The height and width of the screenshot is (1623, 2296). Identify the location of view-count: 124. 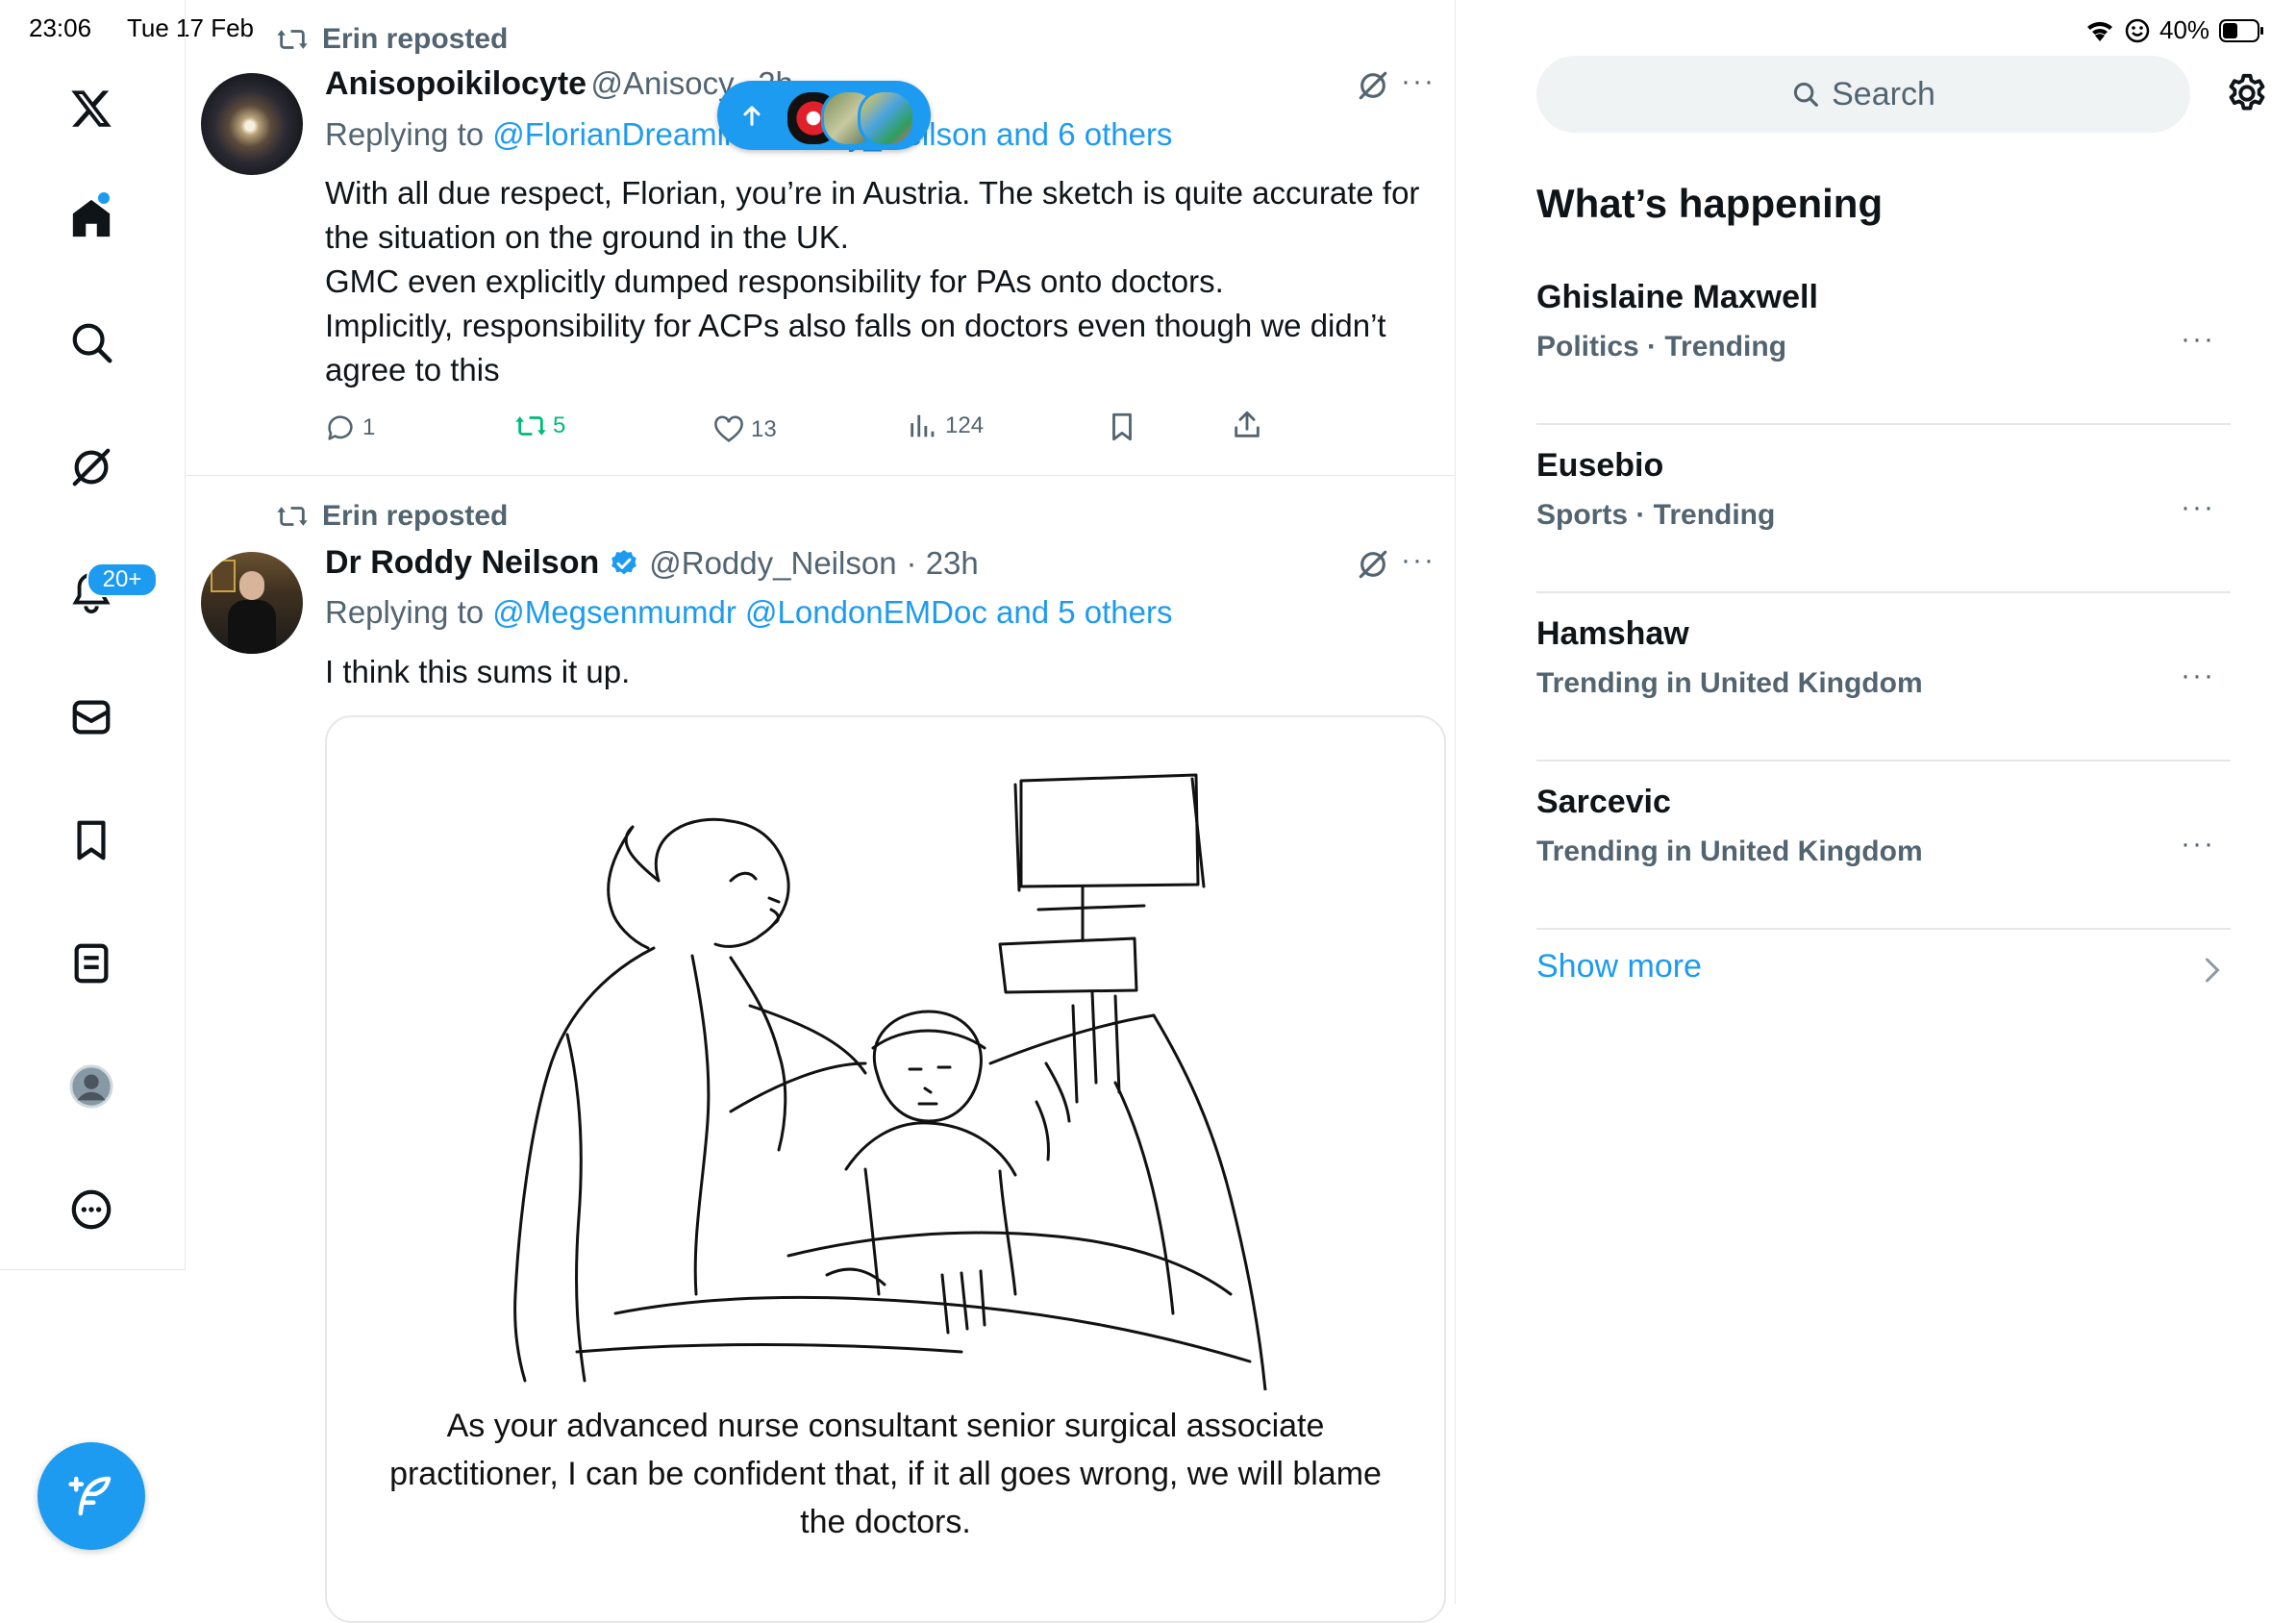
(965, 425).